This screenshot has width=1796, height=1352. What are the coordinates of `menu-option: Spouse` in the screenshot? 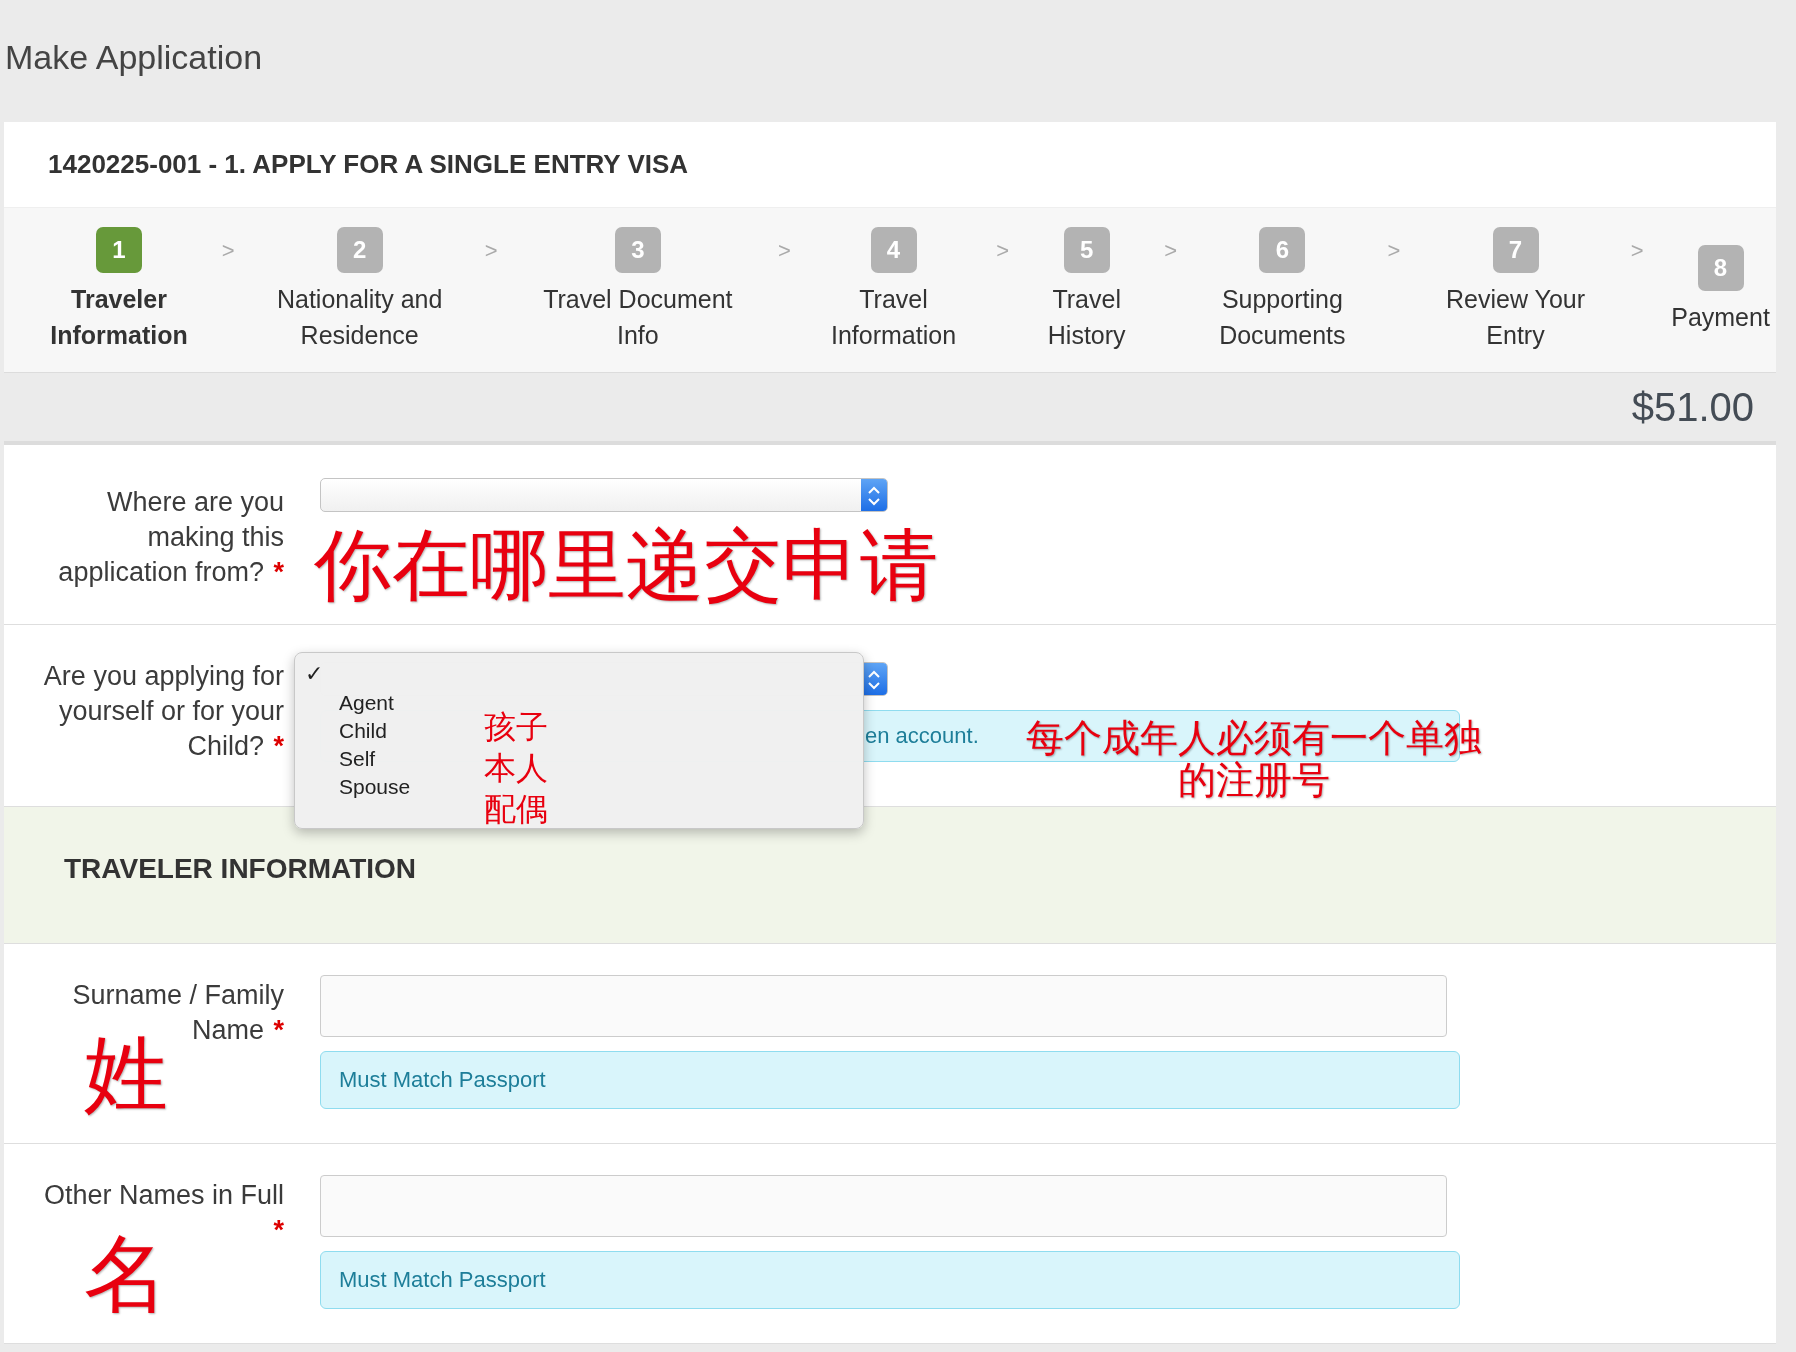 It's located at (375, 787).